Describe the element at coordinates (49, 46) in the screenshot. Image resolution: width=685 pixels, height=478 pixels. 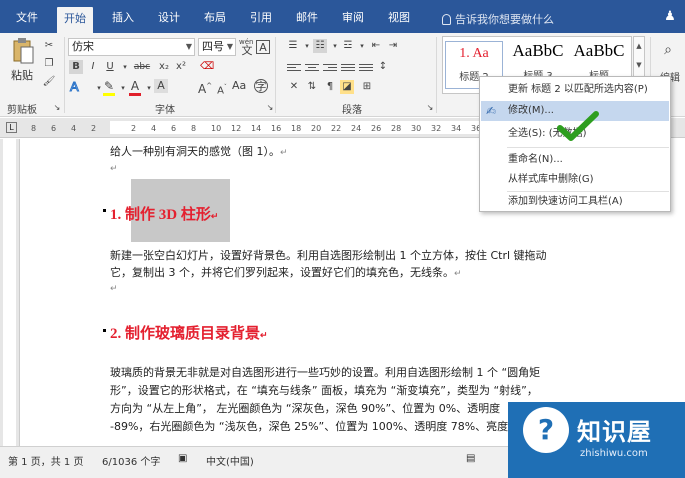
I see `cut-icon: ✂` at that location.